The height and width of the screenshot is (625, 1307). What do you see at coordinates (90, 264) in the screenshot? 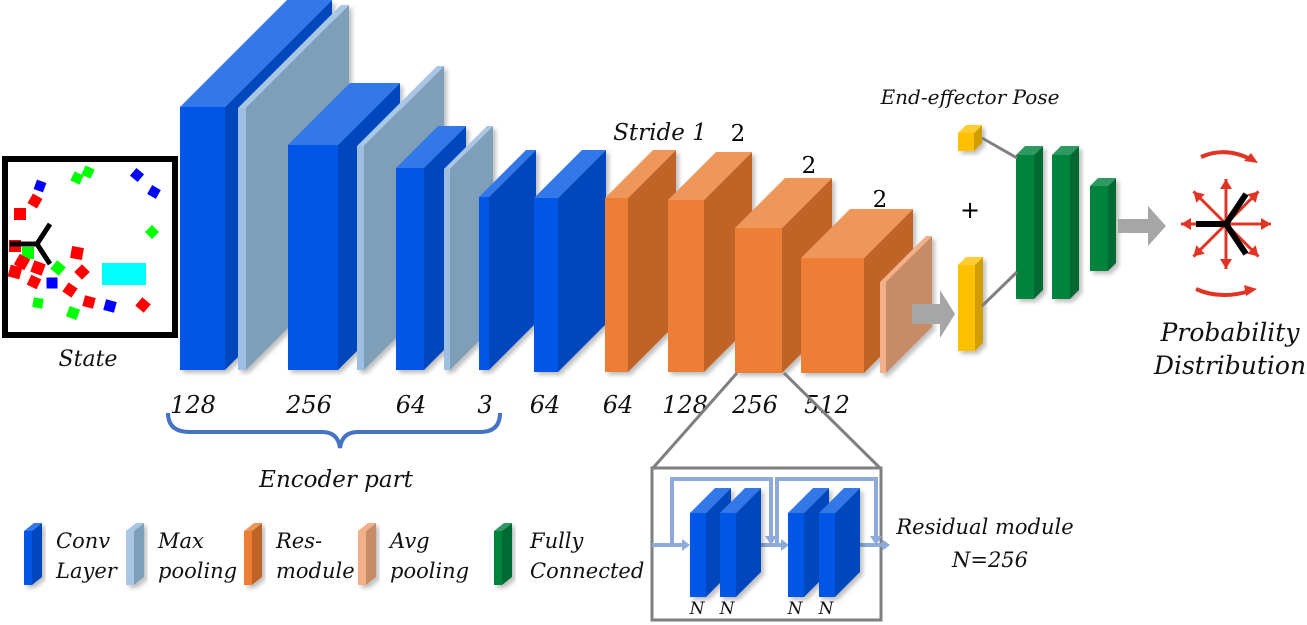
I see `state-panel: State` at bounding box center [90, 264].